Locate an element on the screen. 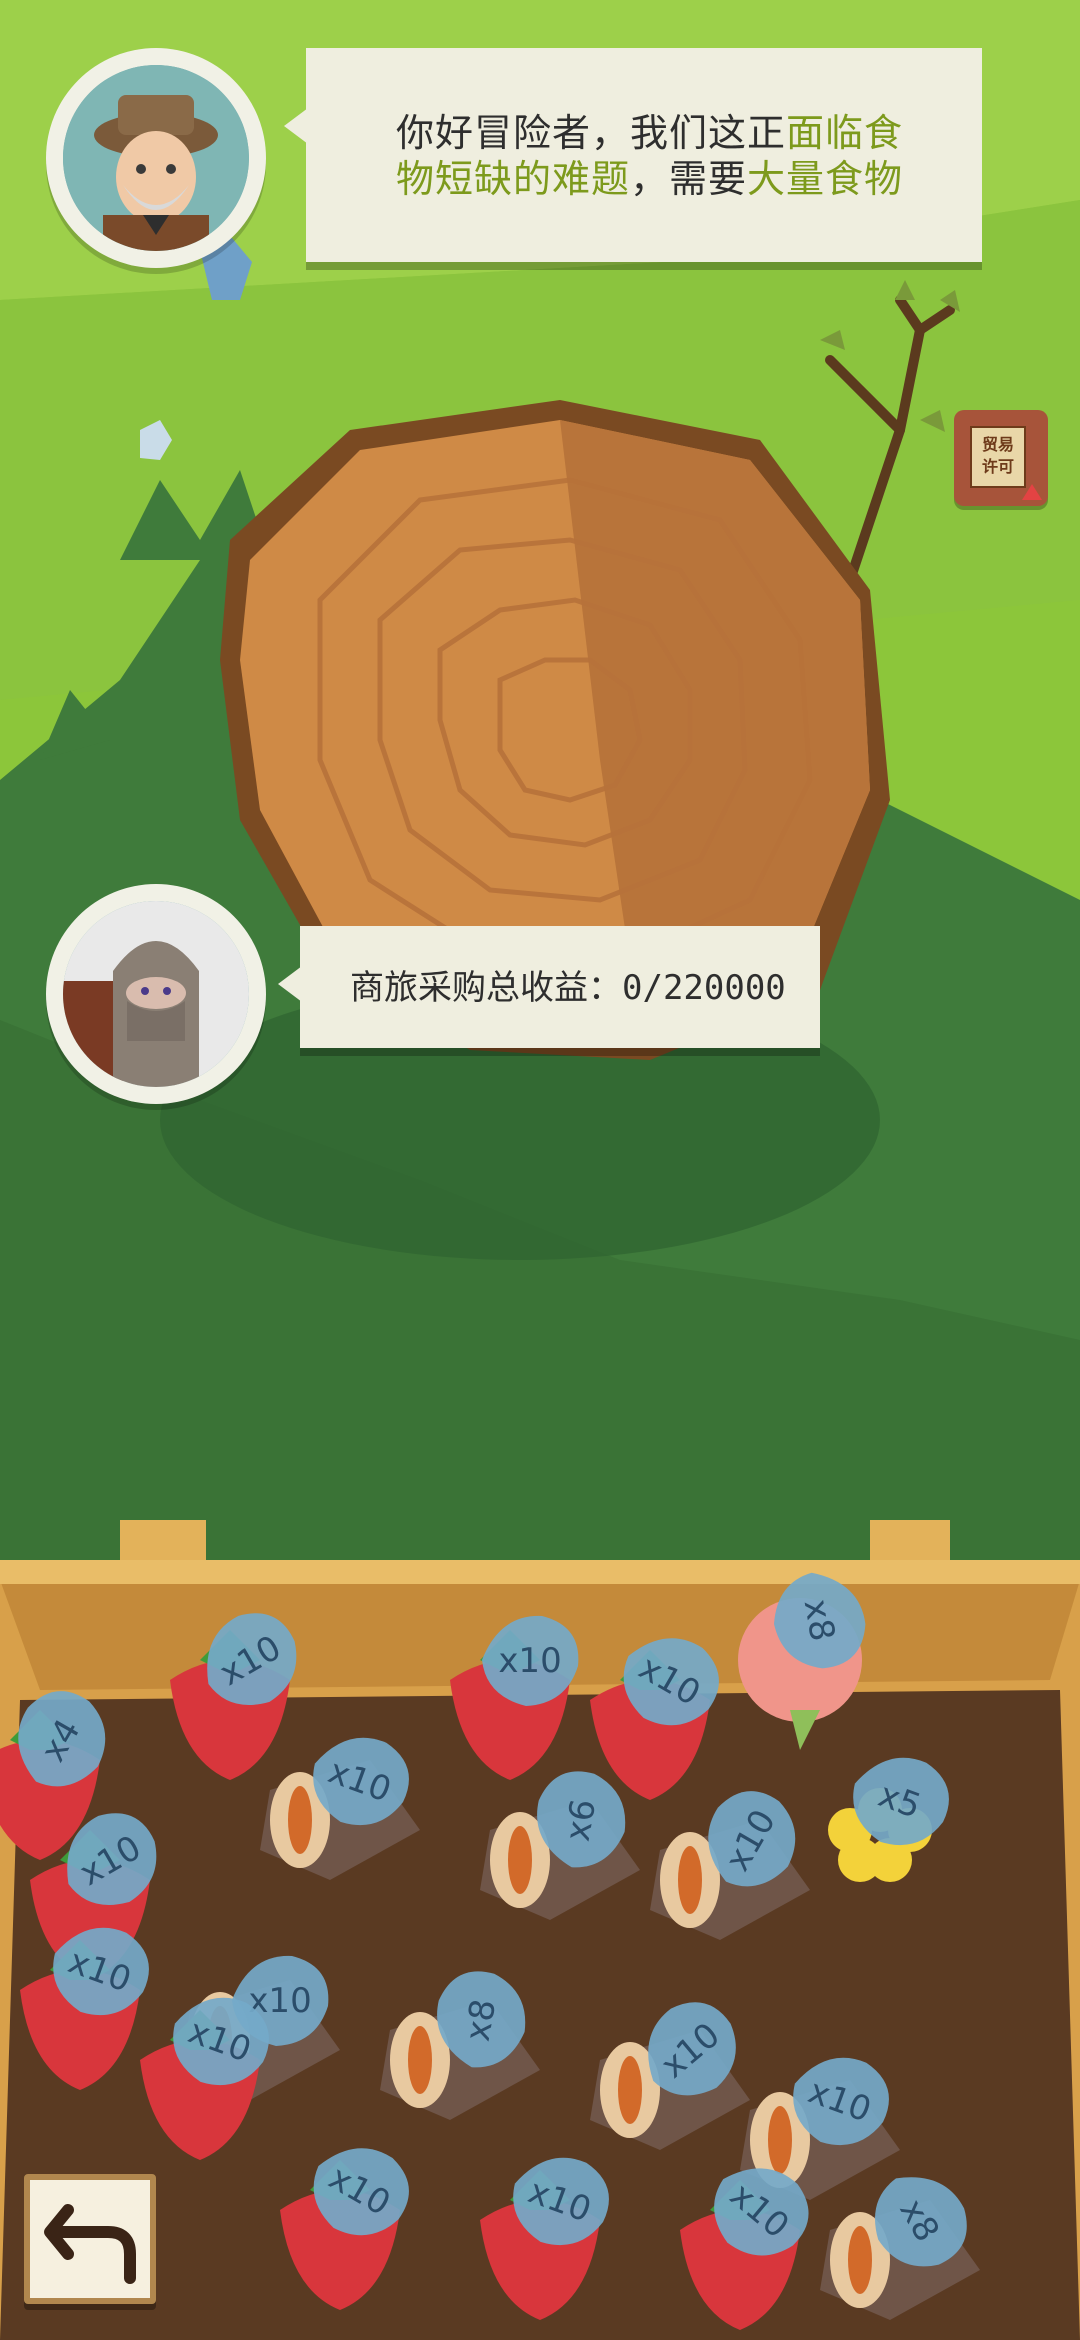 The width and height of the screenshot is (1080, 2340). back-button is located at coordinates (90, 2239).